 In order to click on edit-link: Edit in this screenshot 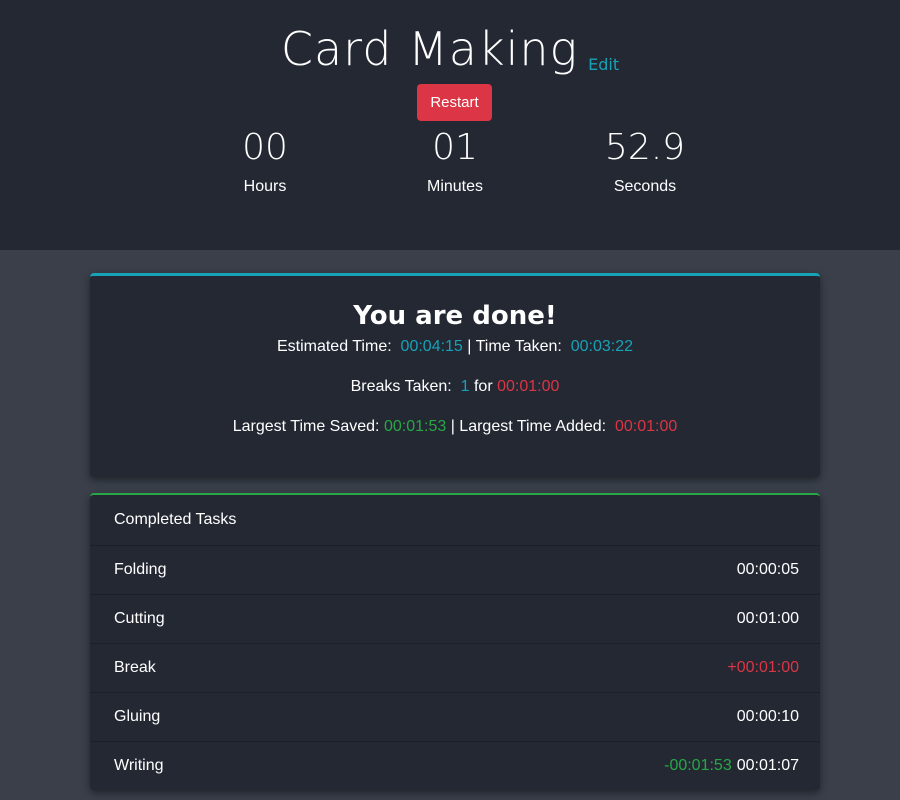, I will do `click(603, 65)`.